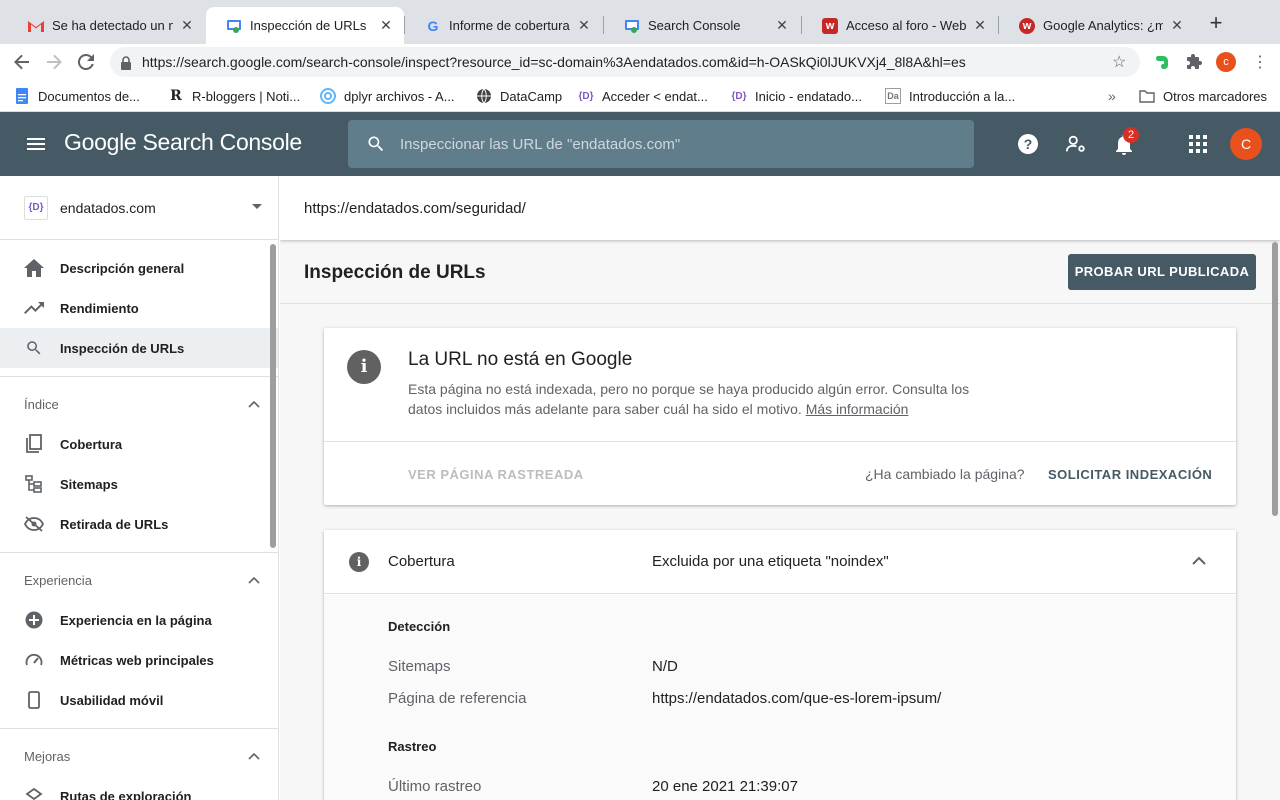 Image resolution: width=1280 pixels, height=800 pixels. Describe the element at coordinates (1275, 379) in the screenshot. I see `main-scrollbar` at that location.